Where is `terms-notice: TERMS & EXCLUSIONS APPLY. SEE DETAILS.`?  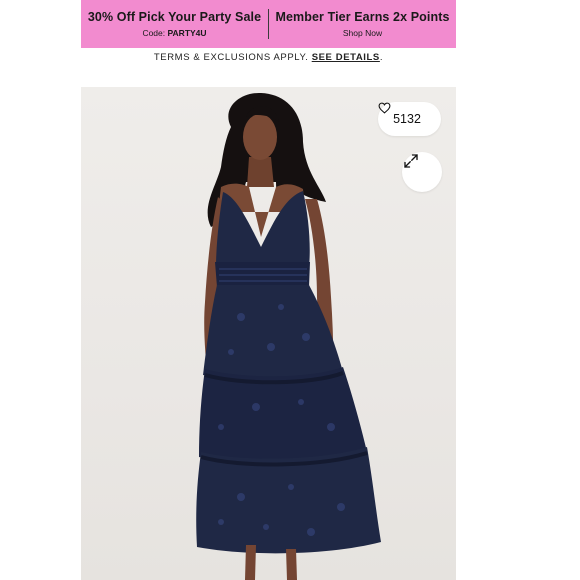 terms-notice: TERMS & EXCLUSIONS APPLY. SEE DETAILS. is located at coordinates (268, 57).